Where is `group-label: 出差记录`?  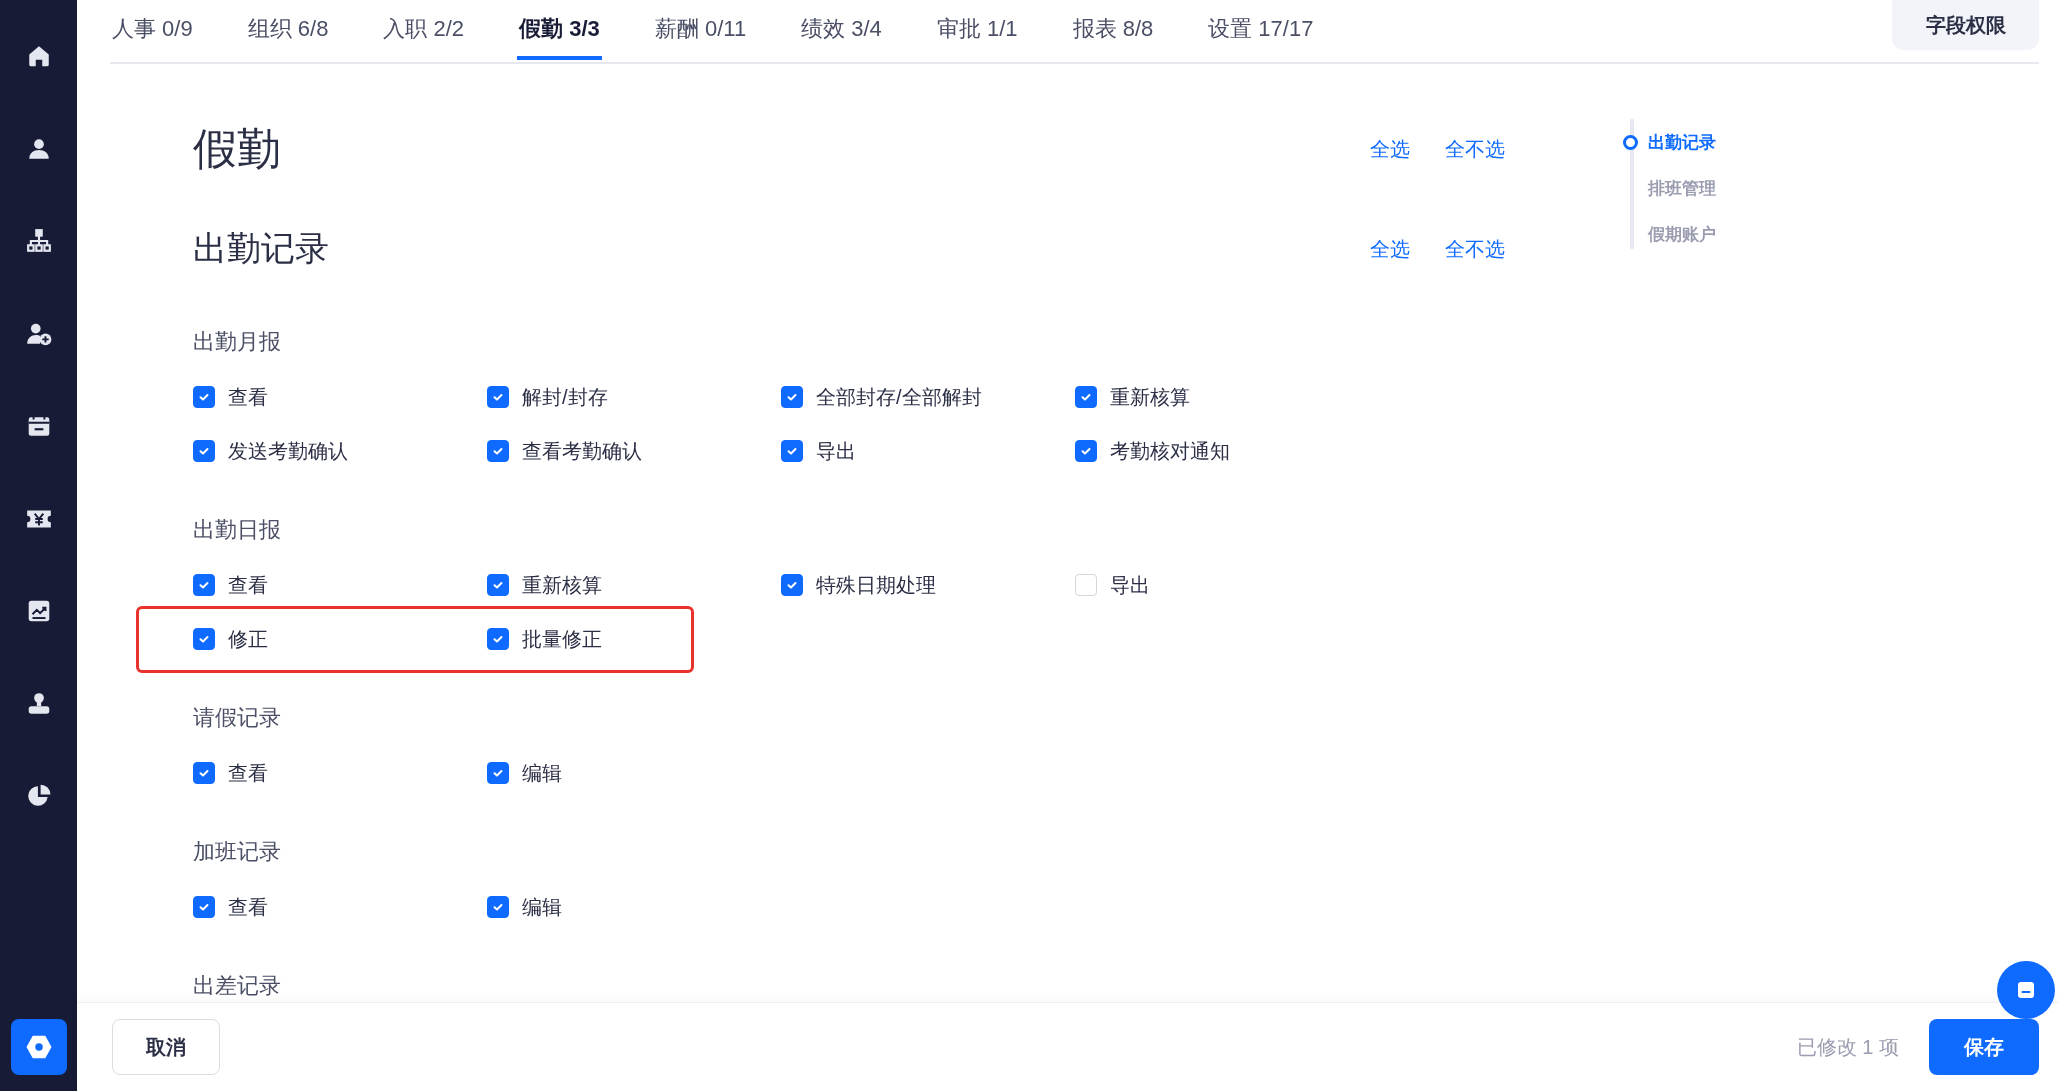 group-label: 出差记录 is located at coordinates (237, 986).